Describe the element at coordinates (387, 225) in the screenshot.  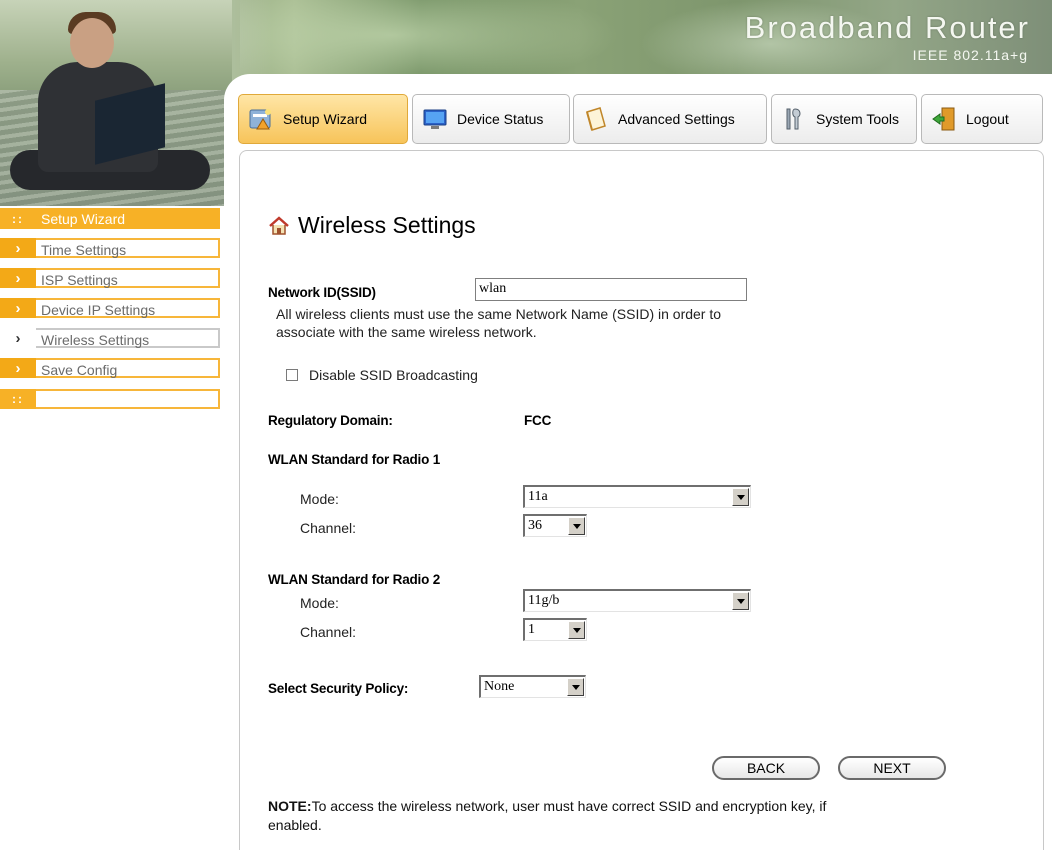
I see `page-title-text: Wireless Settings` at that location.